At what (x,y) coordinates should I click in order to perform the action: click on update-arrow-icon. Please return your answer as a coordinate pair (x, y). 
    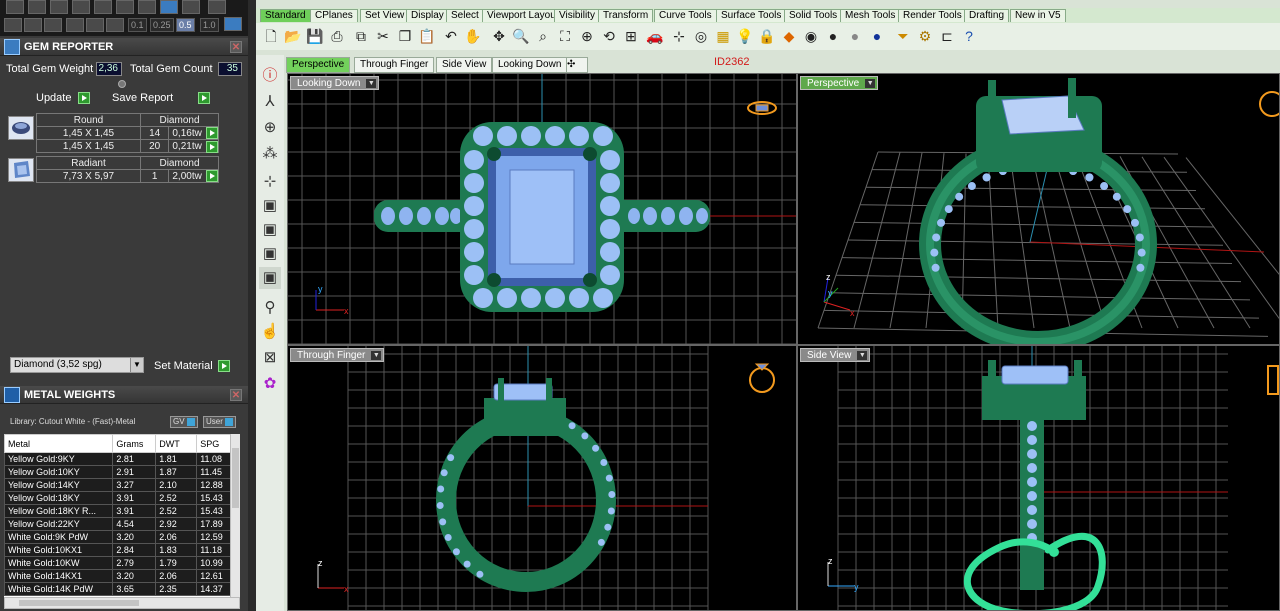
    Looking at the image, I should click on (84, 98).